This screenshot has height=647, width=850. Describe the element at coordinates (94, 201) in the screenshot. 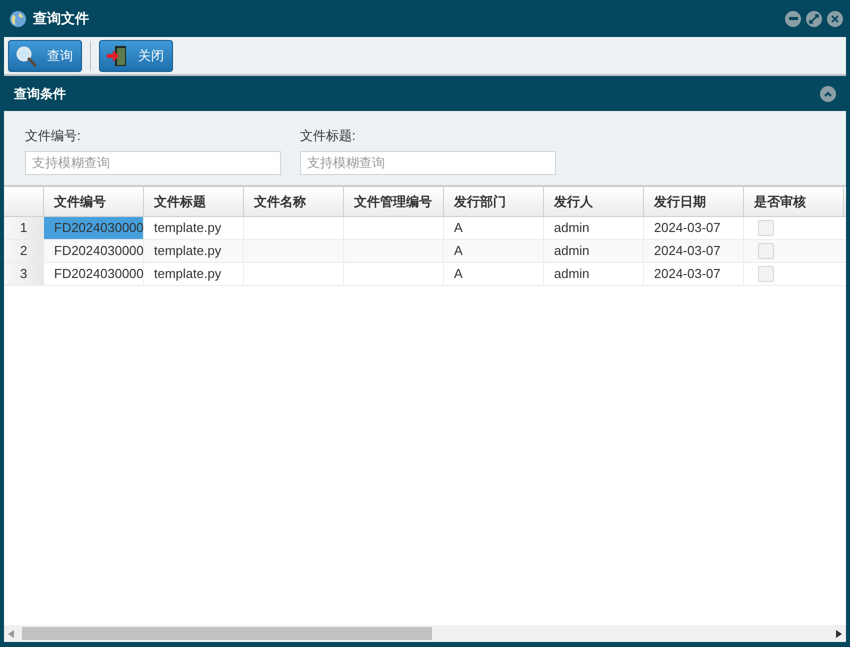

I see `column-header: 文件编号` at that location.